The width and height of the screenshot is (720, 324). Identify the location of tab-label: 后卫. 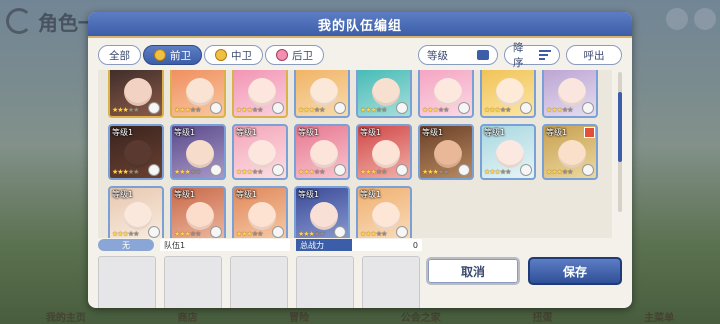
(302, 55).